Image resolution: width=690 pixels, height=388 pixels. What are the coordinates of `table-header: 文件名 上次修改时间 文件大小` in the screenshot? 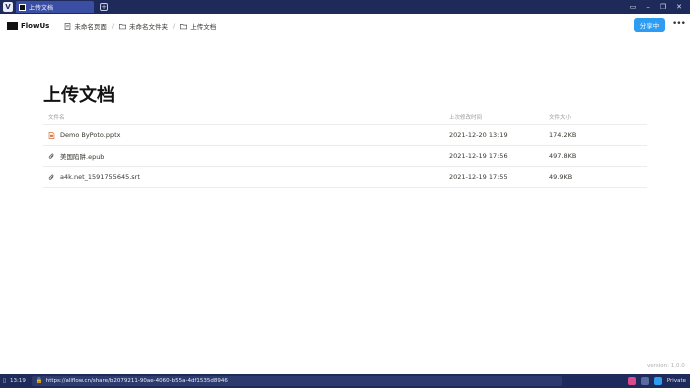 It's located at (345, 117).